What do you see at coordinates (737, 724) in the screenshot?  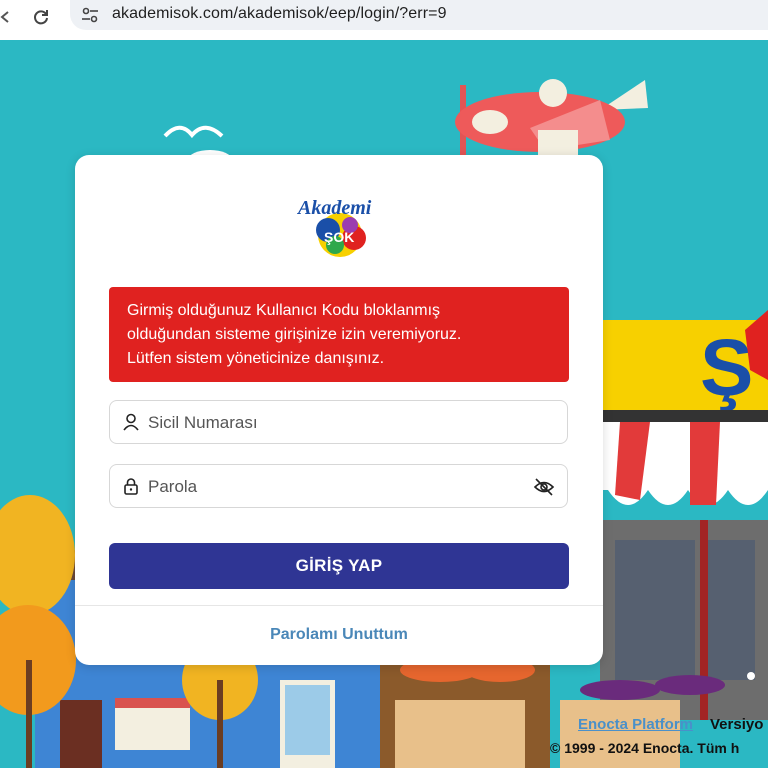 I see `version-label: Versiyo` at bounding box center [737, 724].